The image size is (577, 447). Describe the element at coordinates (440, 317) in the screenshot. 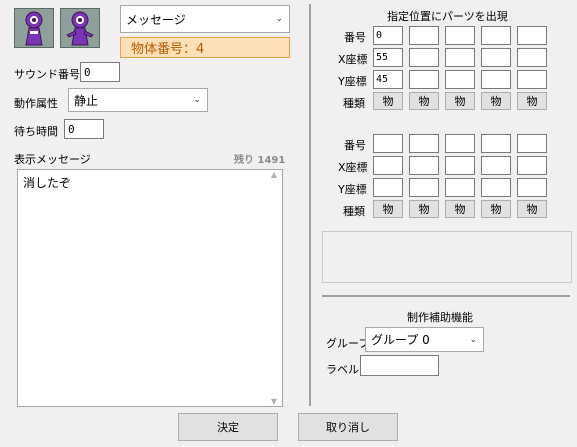

I see `assist-title: 制作補助機能` at that location.